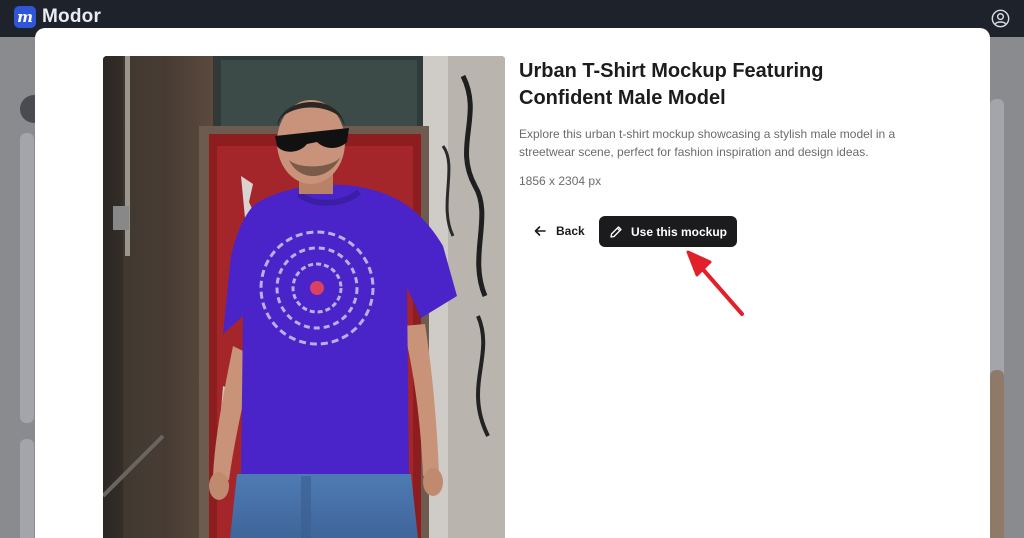  Describe the element at coordinates (560, 181) in the screenshot. I see `image-dimensions: 1856 x 2304 px` at that location.